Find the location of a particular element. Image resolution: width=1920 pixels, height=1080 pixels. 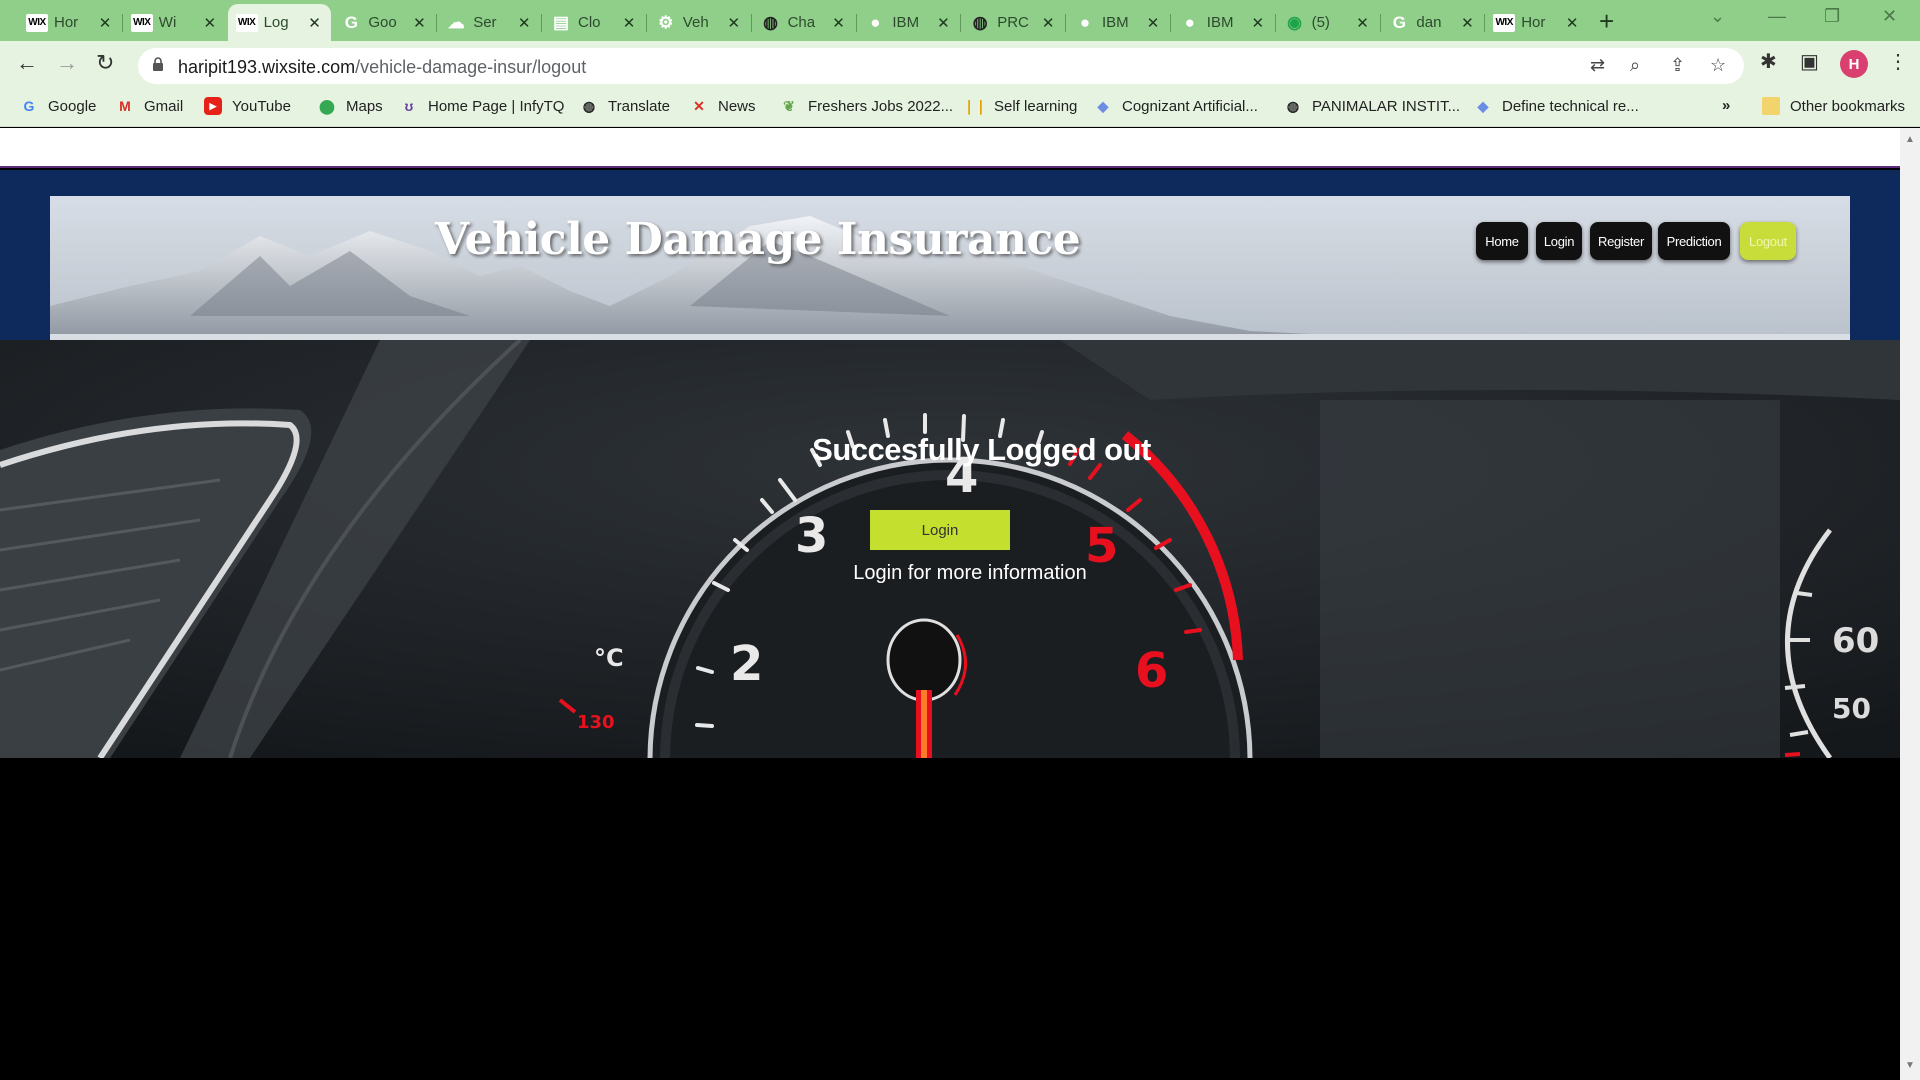

bookmark-item: G Google is located at coordinates (58, 106).